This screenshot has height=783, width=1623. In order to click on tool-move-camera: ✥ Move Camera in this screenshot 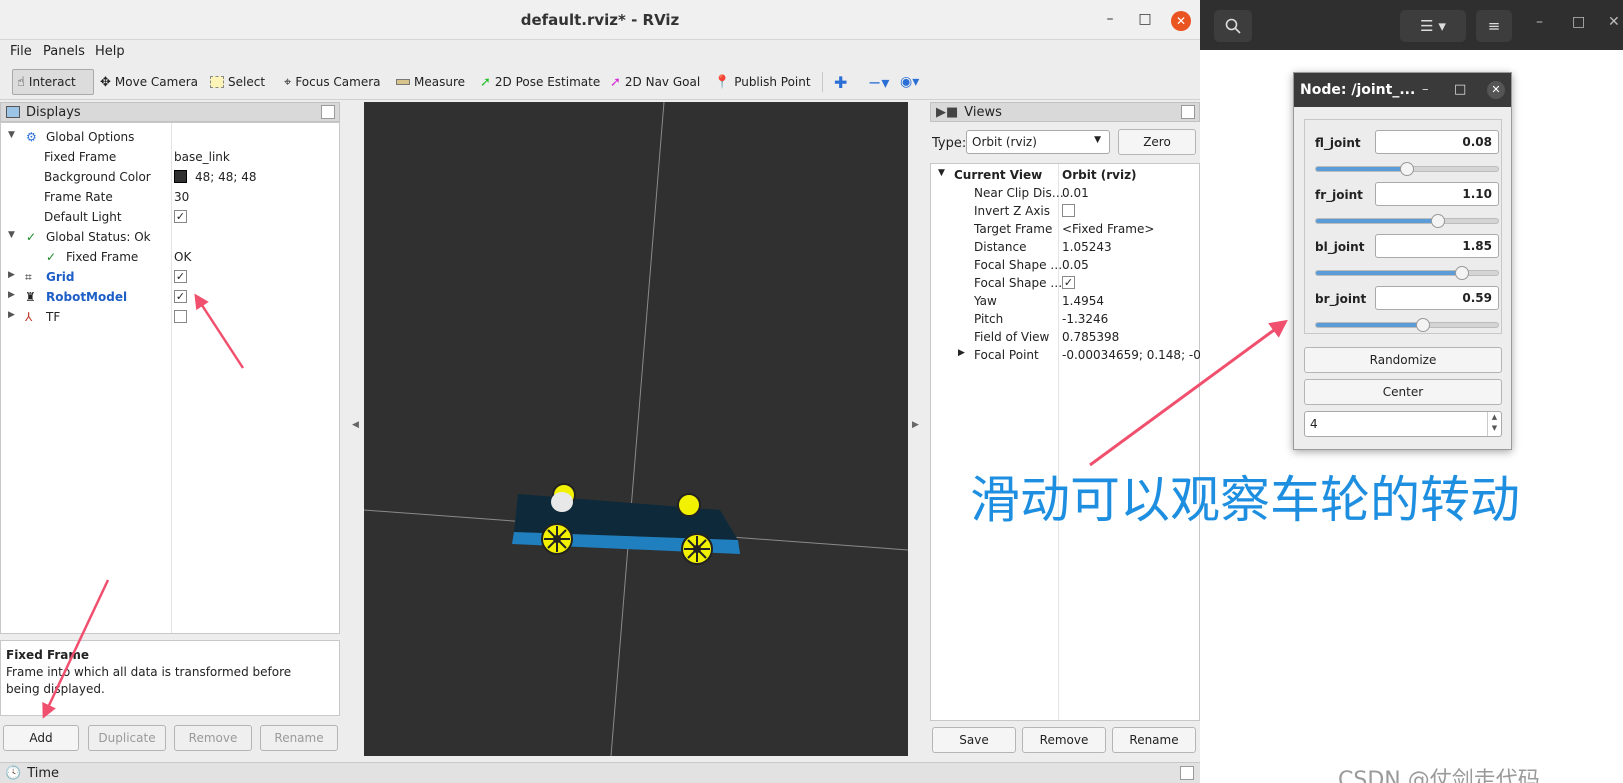, I will do `click(149, 82)`.